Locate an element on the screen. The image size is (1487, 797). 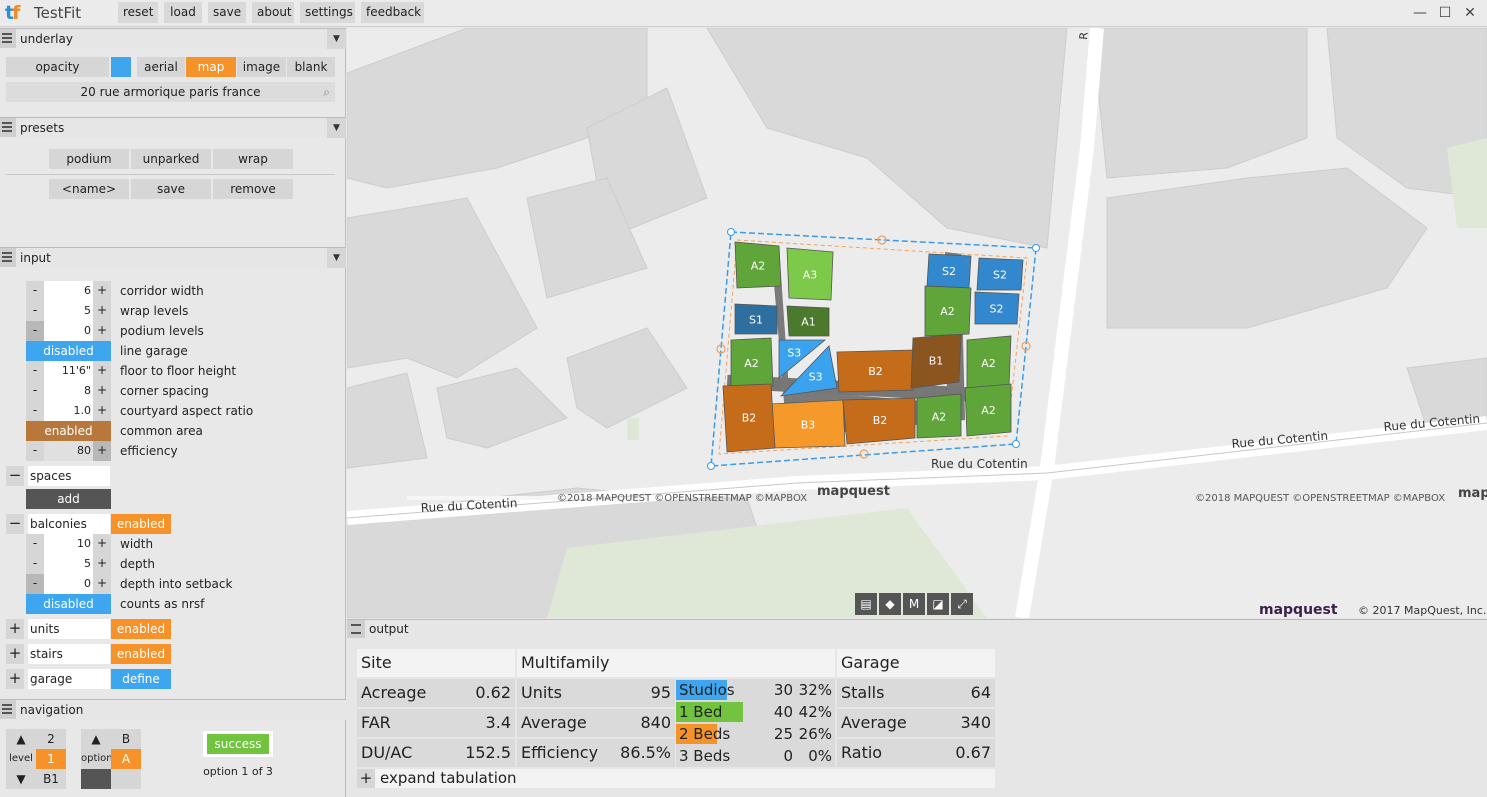
save-button: save is located at coordinates (227, 12).